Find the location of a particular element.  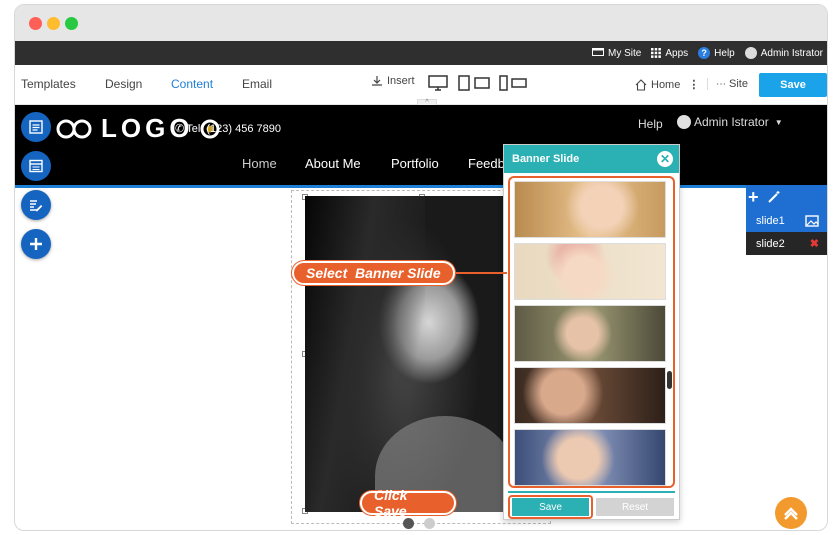

phone-landscape-icon is located at coordinates (519, 83).